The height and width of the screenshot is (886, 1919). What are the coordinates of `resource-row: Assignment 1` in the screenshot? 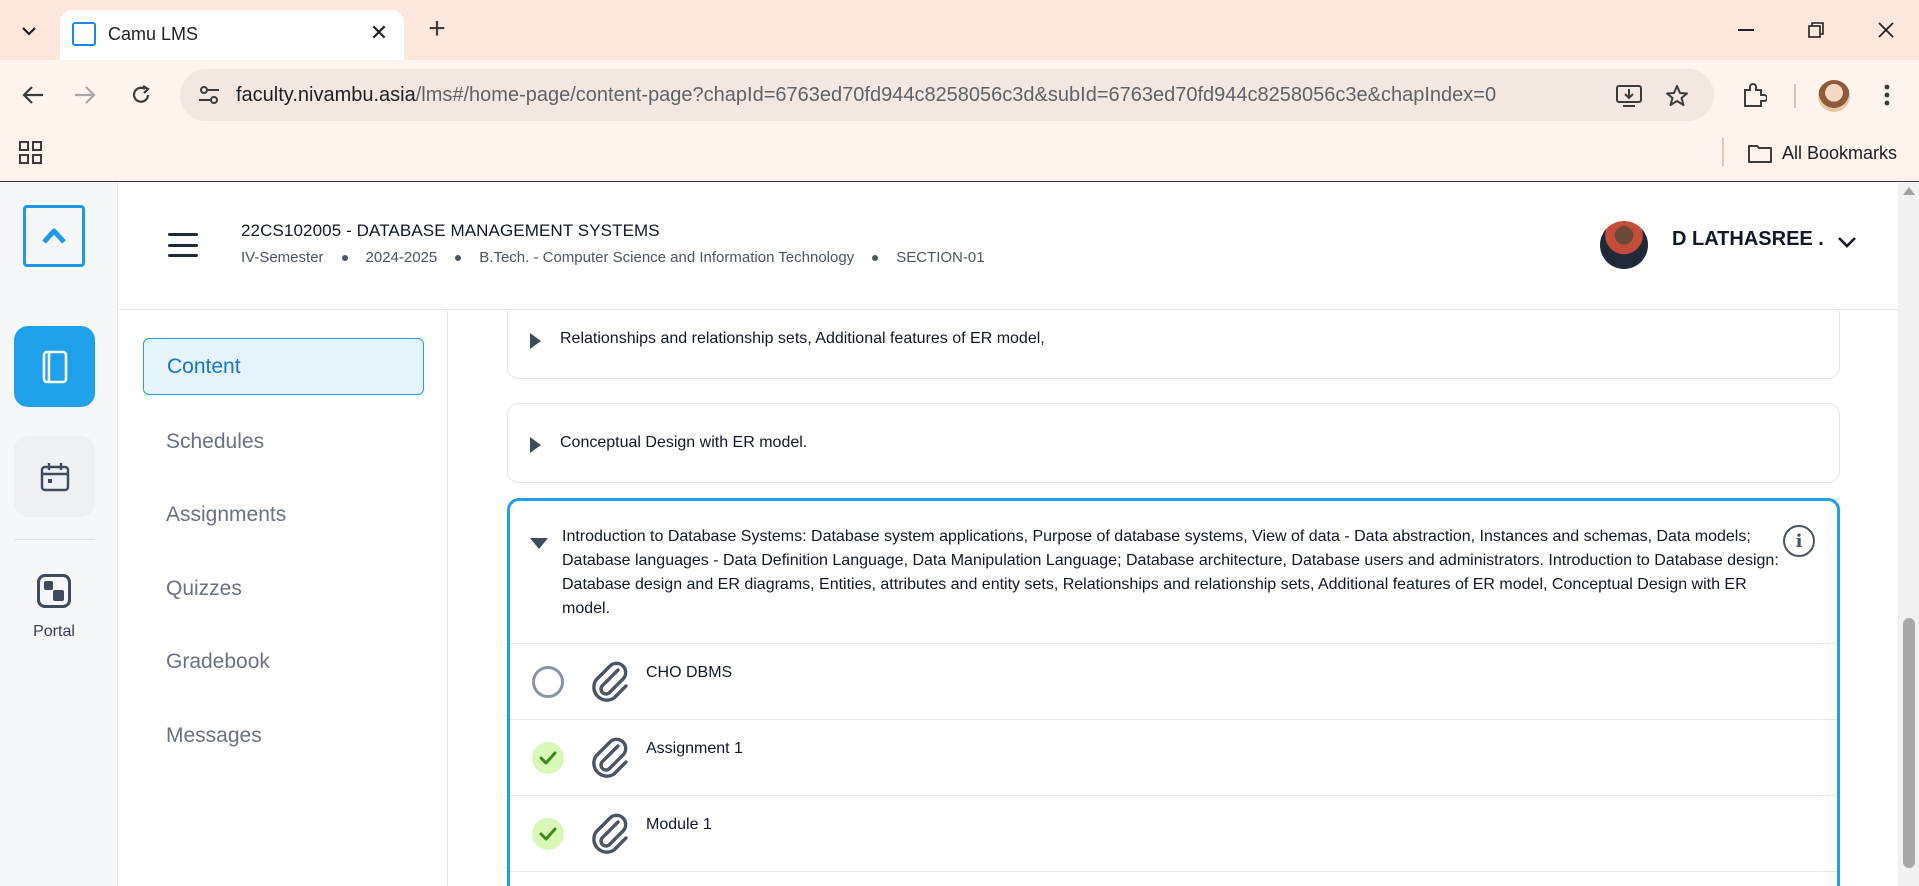 It's located at (1173, 757).